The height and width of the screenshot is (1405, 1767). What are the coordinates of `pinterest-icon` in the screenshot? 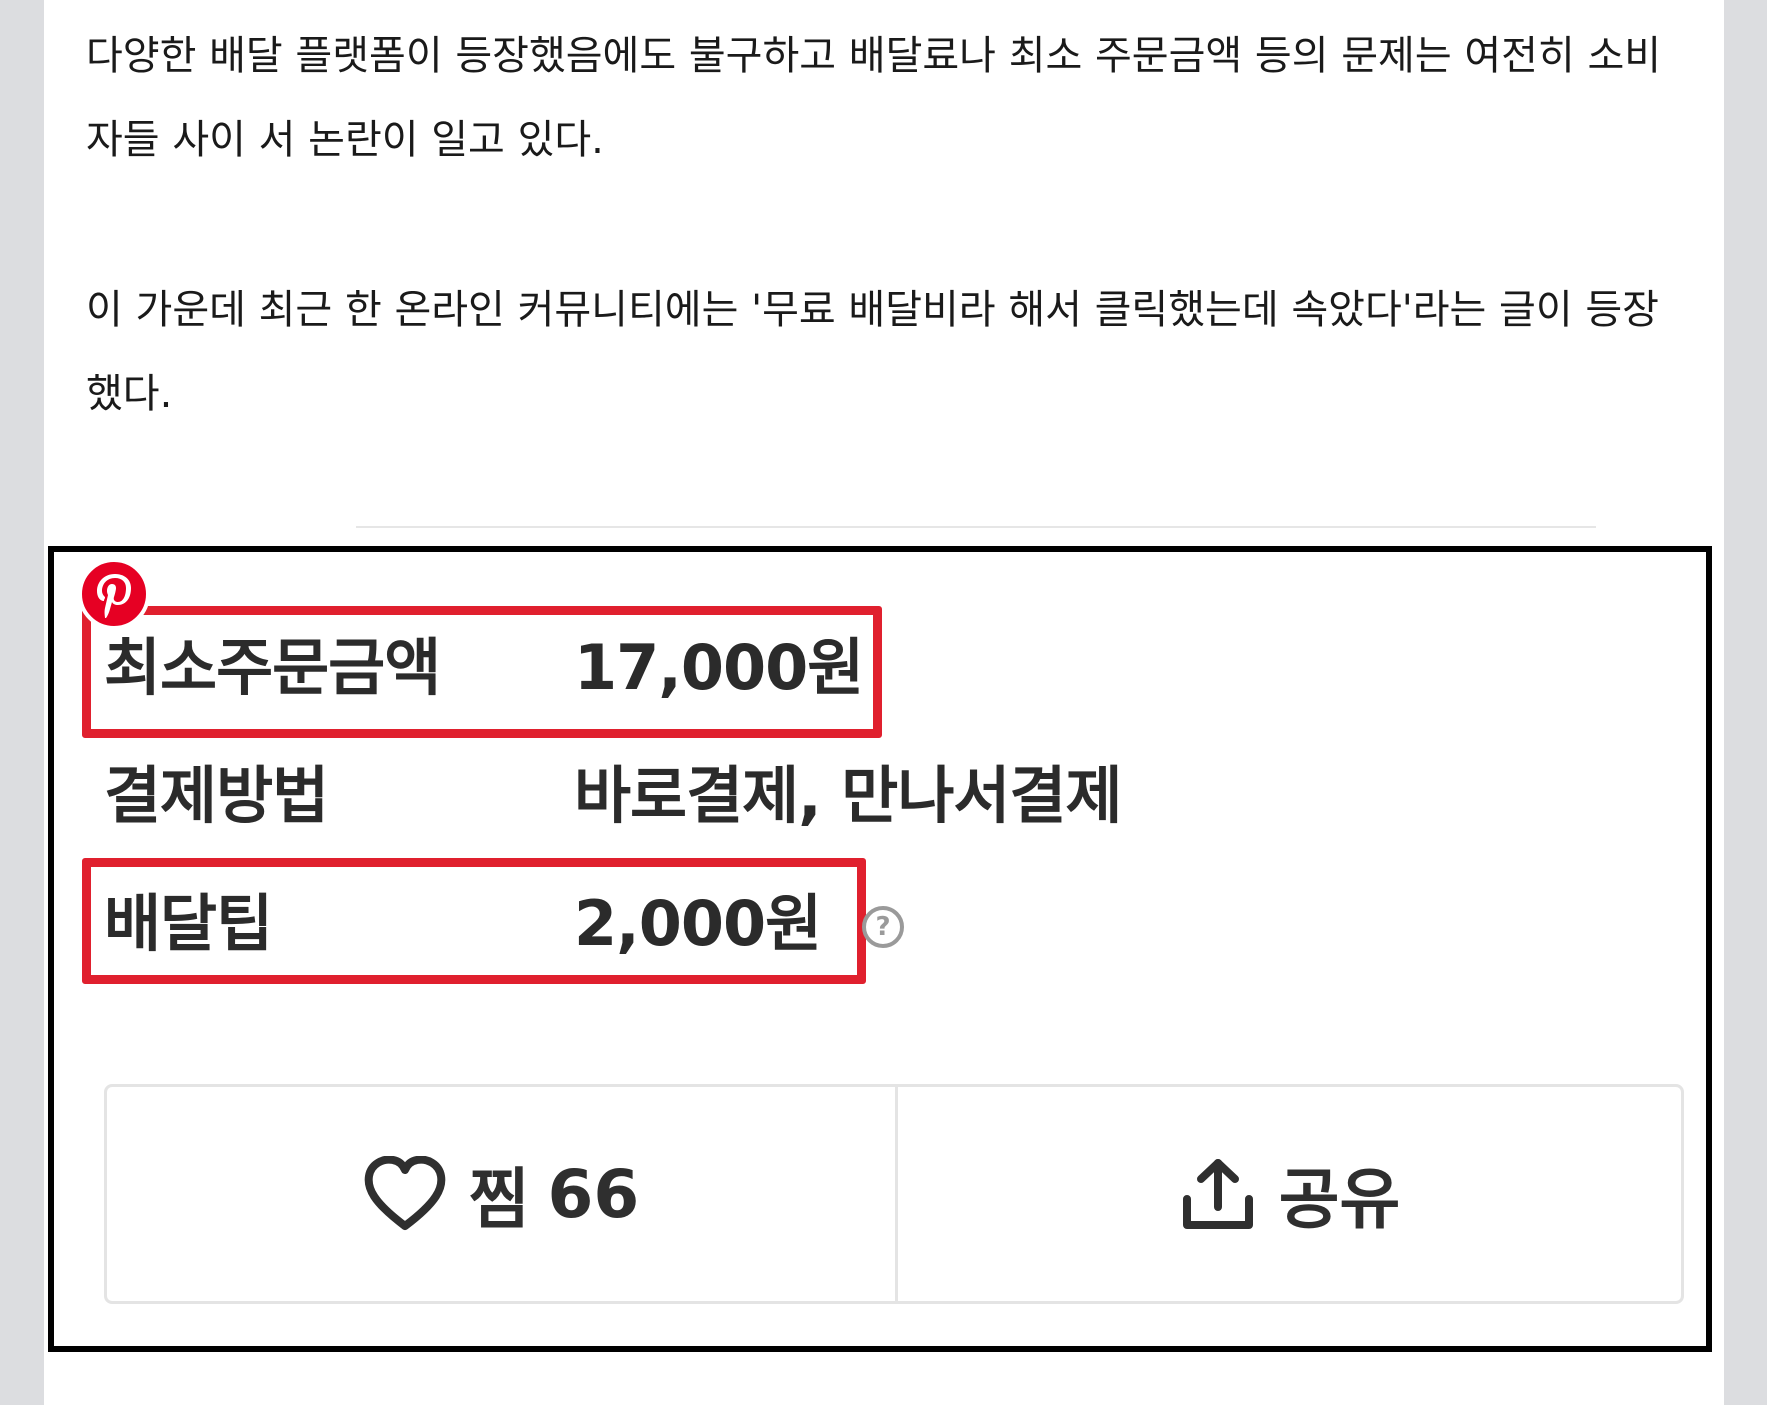 It's located at (114, 594).